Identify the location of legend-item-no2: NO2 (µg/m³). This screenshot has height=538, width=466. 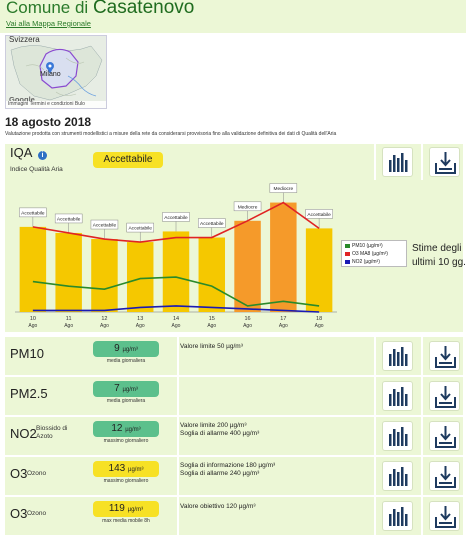
(362, 262).